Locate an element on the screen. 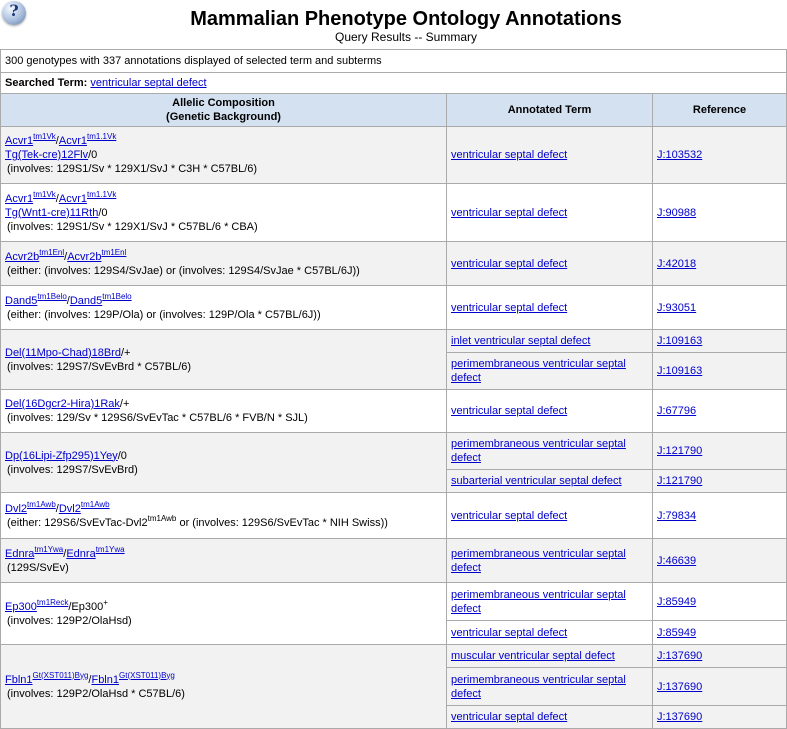 Image resolution: width=787 pixels, height=729 pixels. annotated-term-link: subarterial ventricular septal defect is located at coordinates (536, 481).